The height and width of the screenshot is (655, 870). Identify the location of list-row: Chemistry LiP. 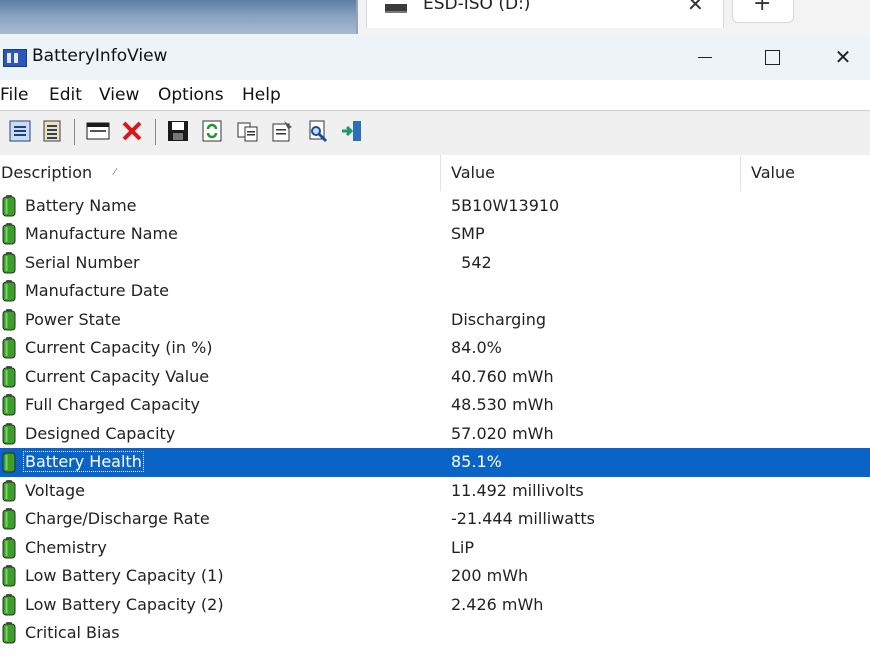
(435, 548).